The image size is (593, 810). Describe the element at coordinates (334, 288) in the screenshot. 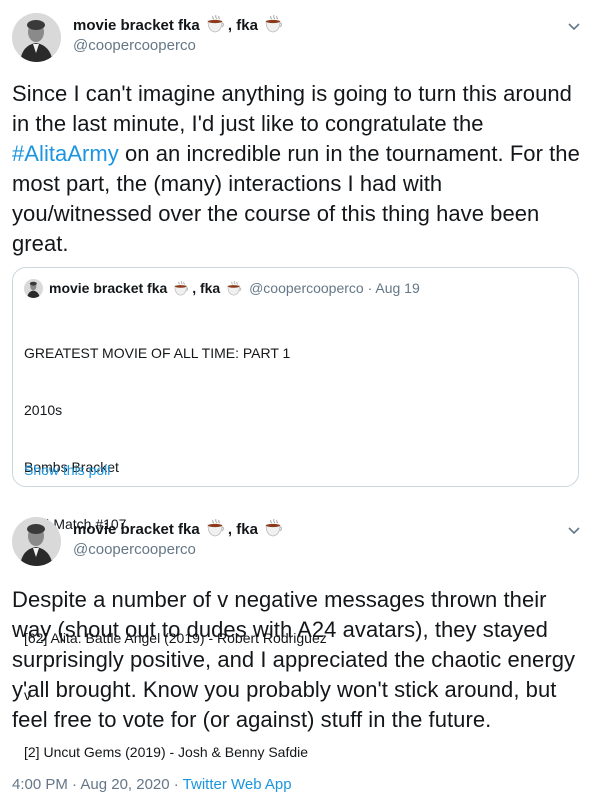

I see `quoted-handle-date: @coopercooperco · Aug 19` at that location.